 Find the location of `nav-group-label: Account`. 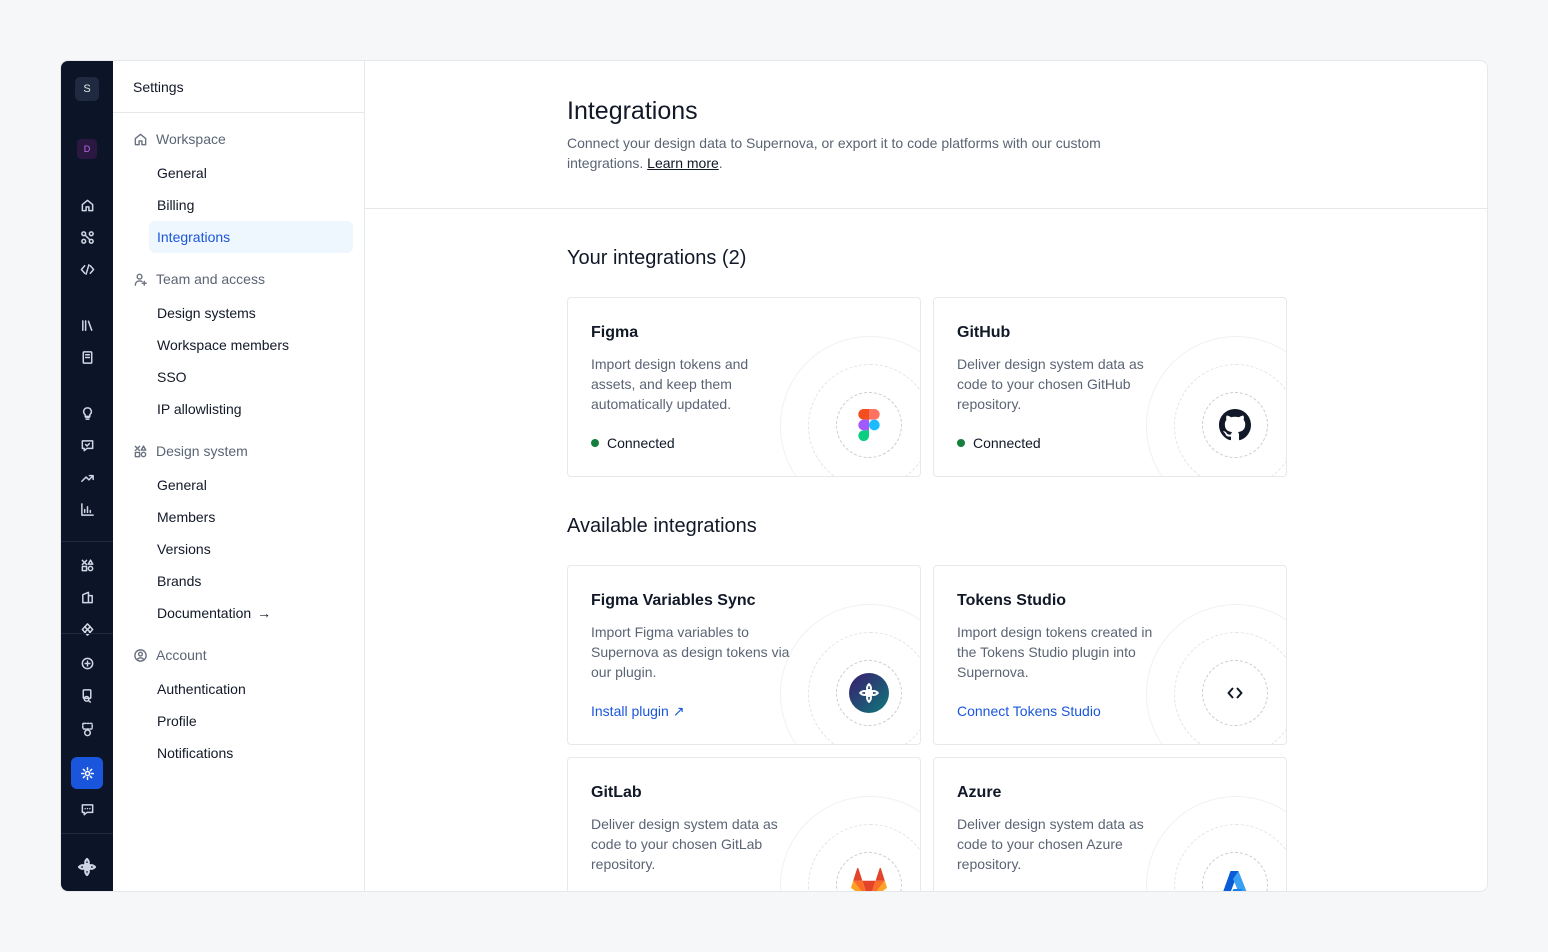

nav-group-label: Account is located at coordinates (181, 655).